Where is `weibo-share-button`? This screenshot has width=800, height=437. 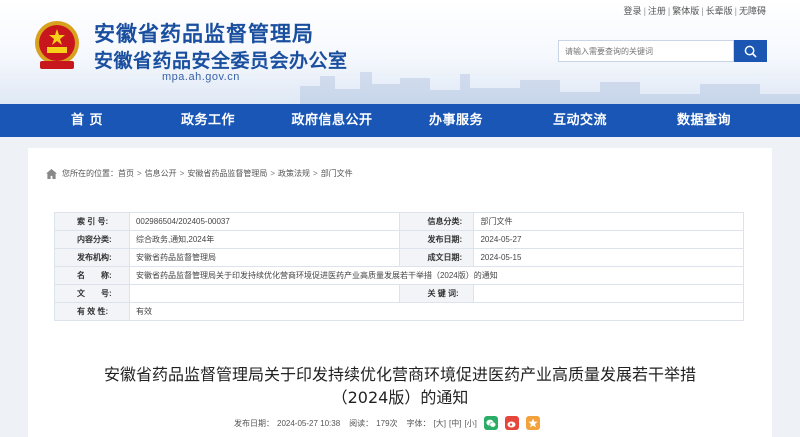 weibo-share-button is located at coordinates (511, 423).